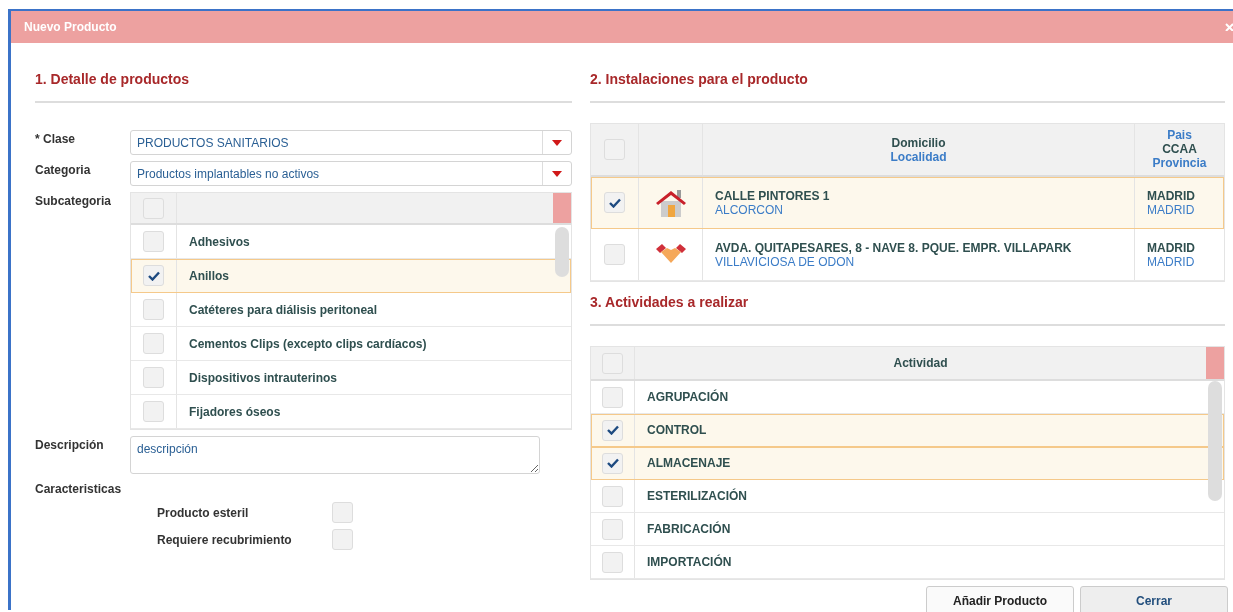 This screenshot has width=1233, height=612. What do you see at coordinates (365, 377) in the screenshot?
I see `subcategory-item: Dispositivos intrauterinos` at bounding box center [365, 377].